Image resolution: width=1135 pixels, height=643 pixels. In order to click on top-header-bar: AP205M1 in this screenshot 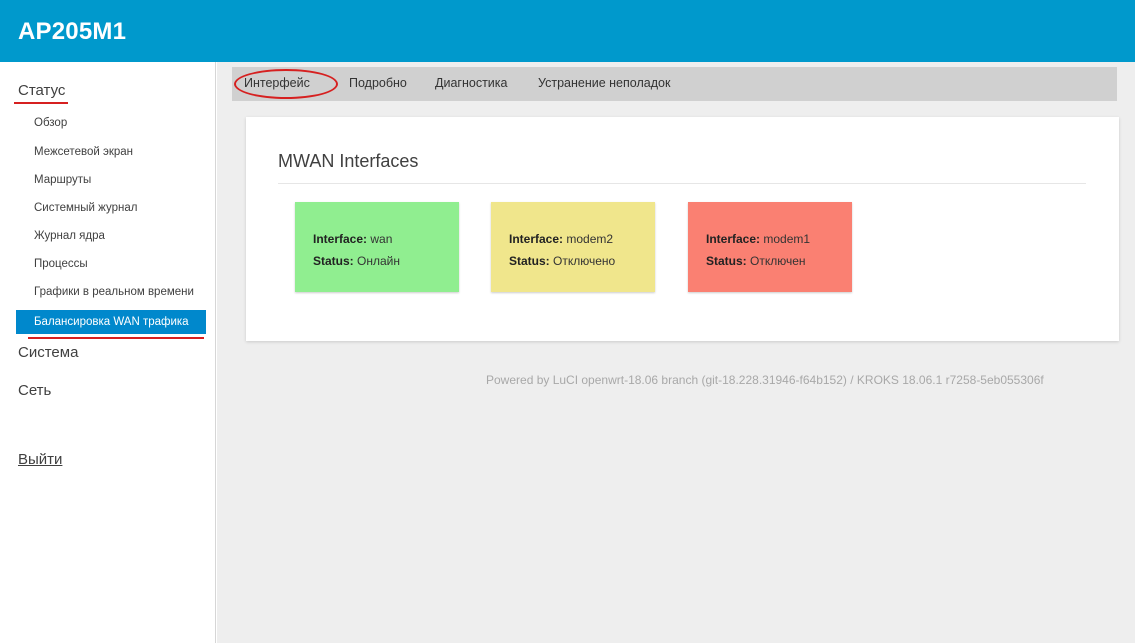, I will do `click(567, 31)`.